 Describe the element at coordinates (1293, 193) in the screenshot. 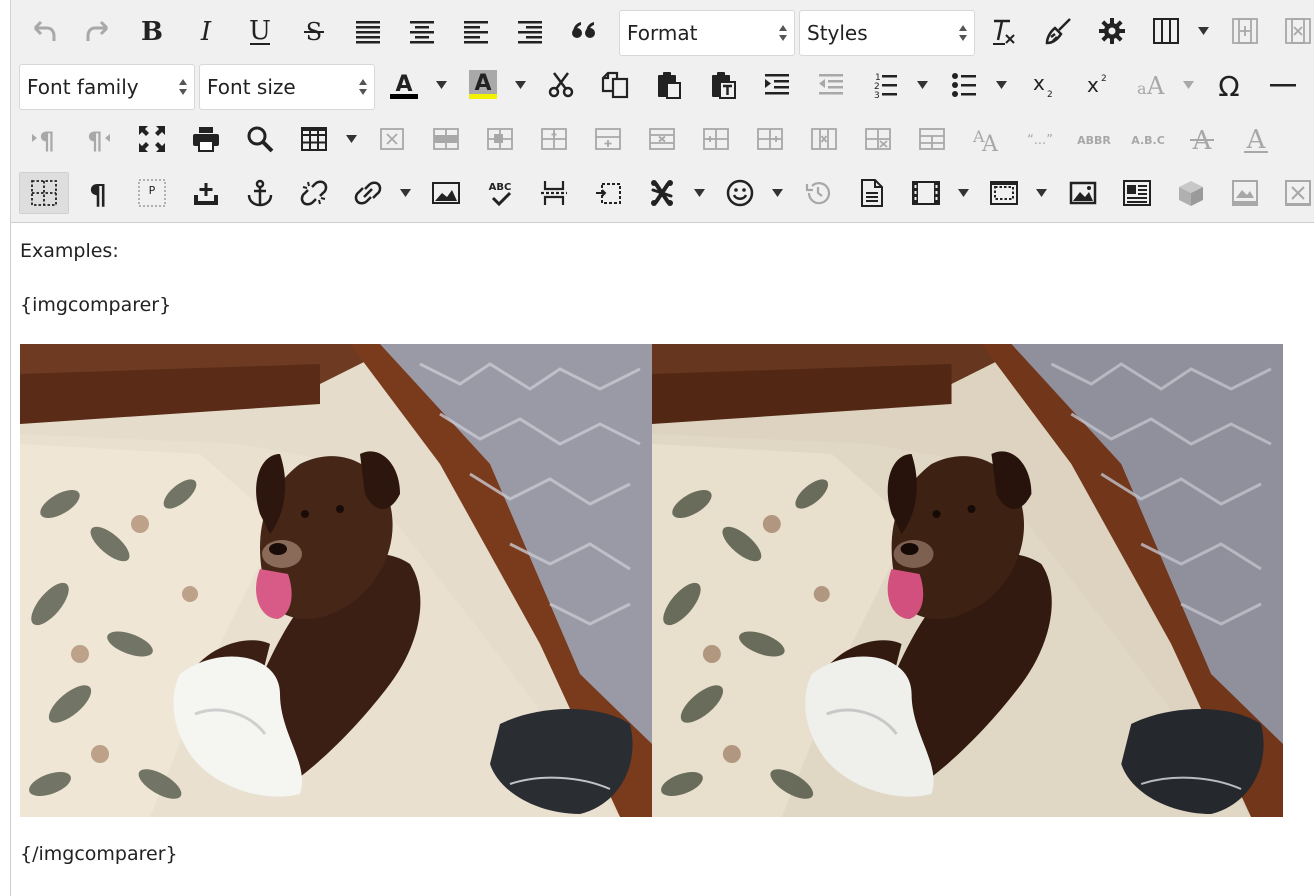

I see `delete-object-button` at that location.